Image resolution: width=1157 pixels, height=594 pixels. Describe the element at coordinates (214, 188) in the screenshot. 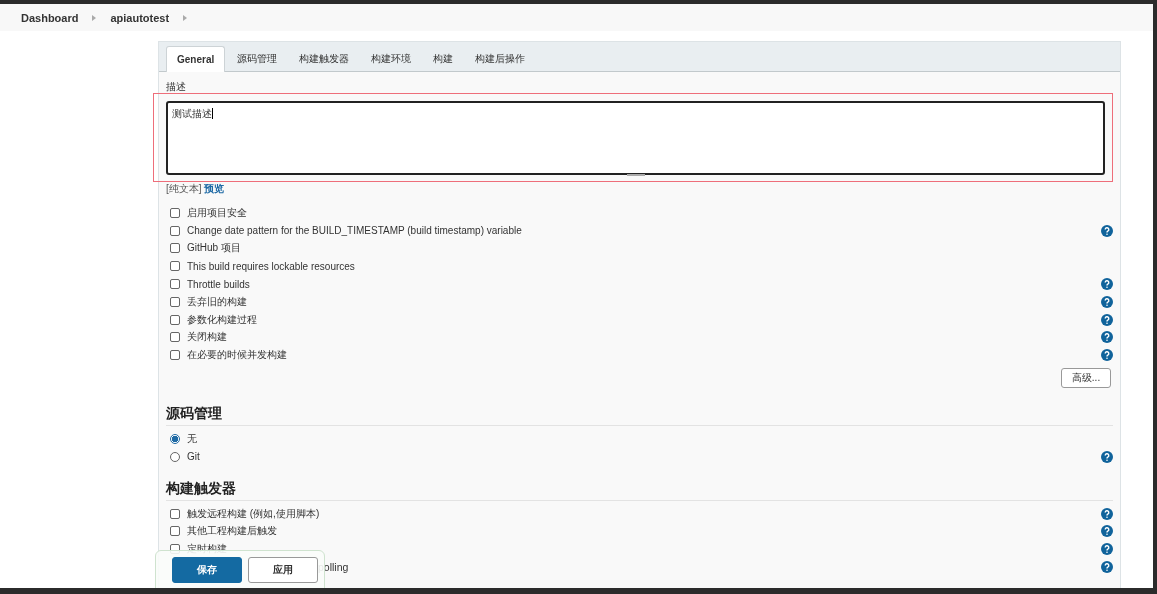

I see `preview-link: 预览` at that location.